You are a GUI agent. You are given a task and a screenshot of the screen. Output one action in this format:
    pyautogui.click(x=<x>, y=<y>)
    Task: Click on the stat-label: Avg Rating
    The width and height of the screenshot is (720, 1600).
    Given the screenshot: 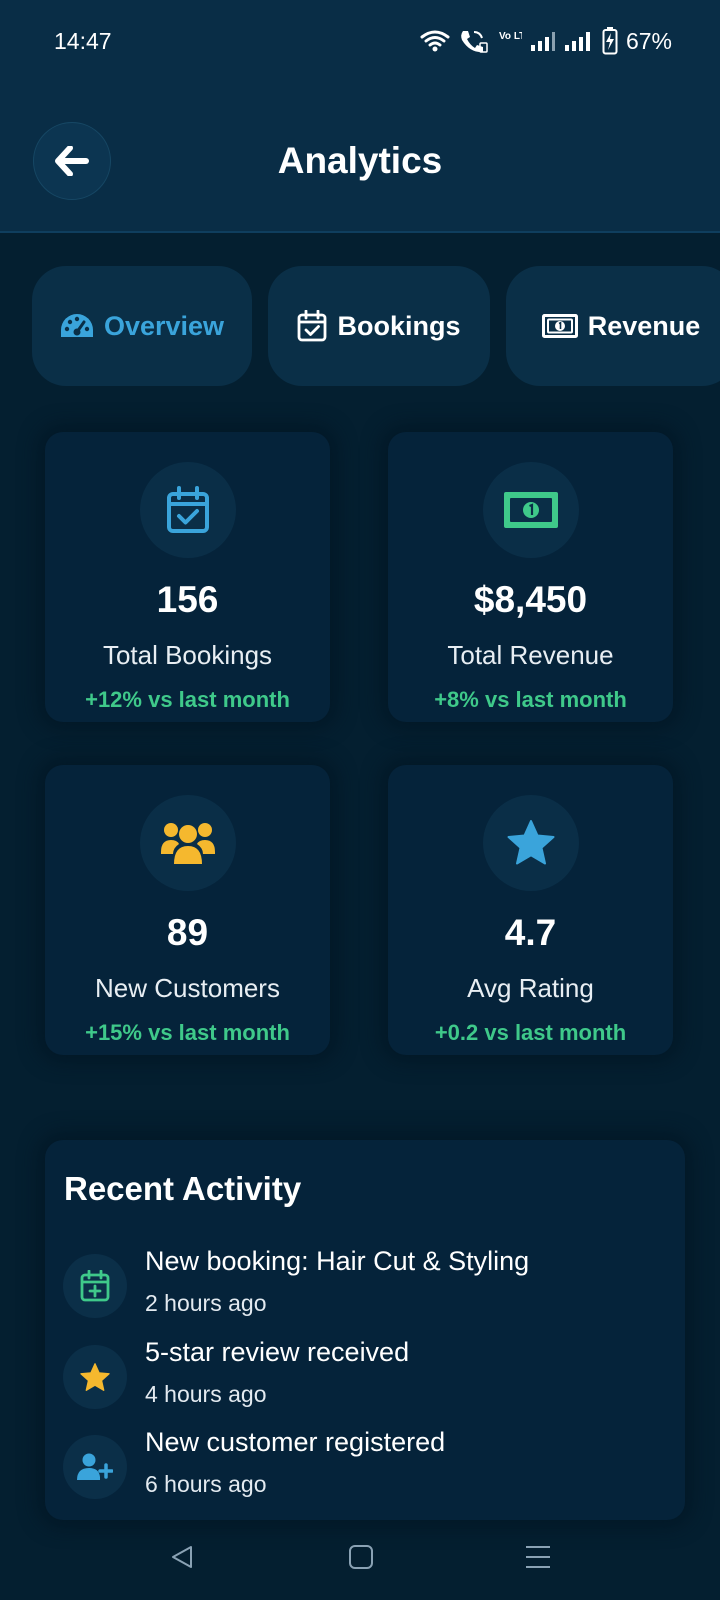 What is the action you would take?
    pyautogui.click(x=530, y=988)
    